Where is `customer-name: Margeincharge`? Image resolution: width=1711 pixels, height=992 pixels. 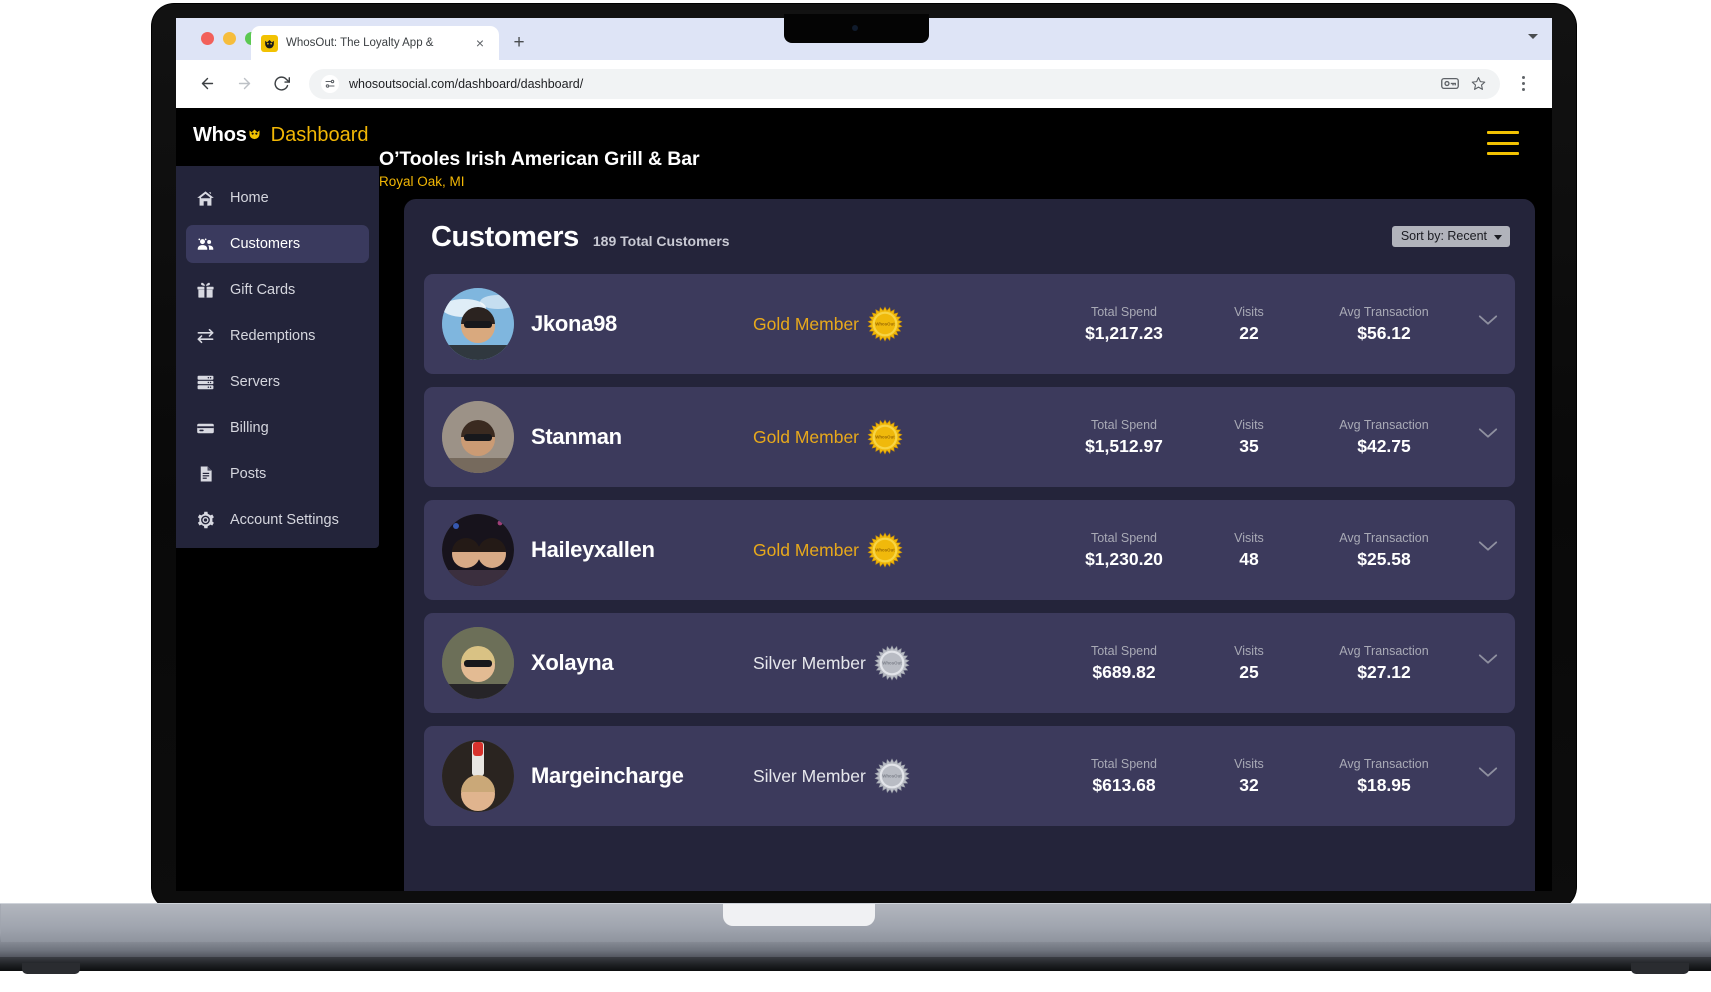
customer-name: Margeincharge is located at coordinates (607, 775).